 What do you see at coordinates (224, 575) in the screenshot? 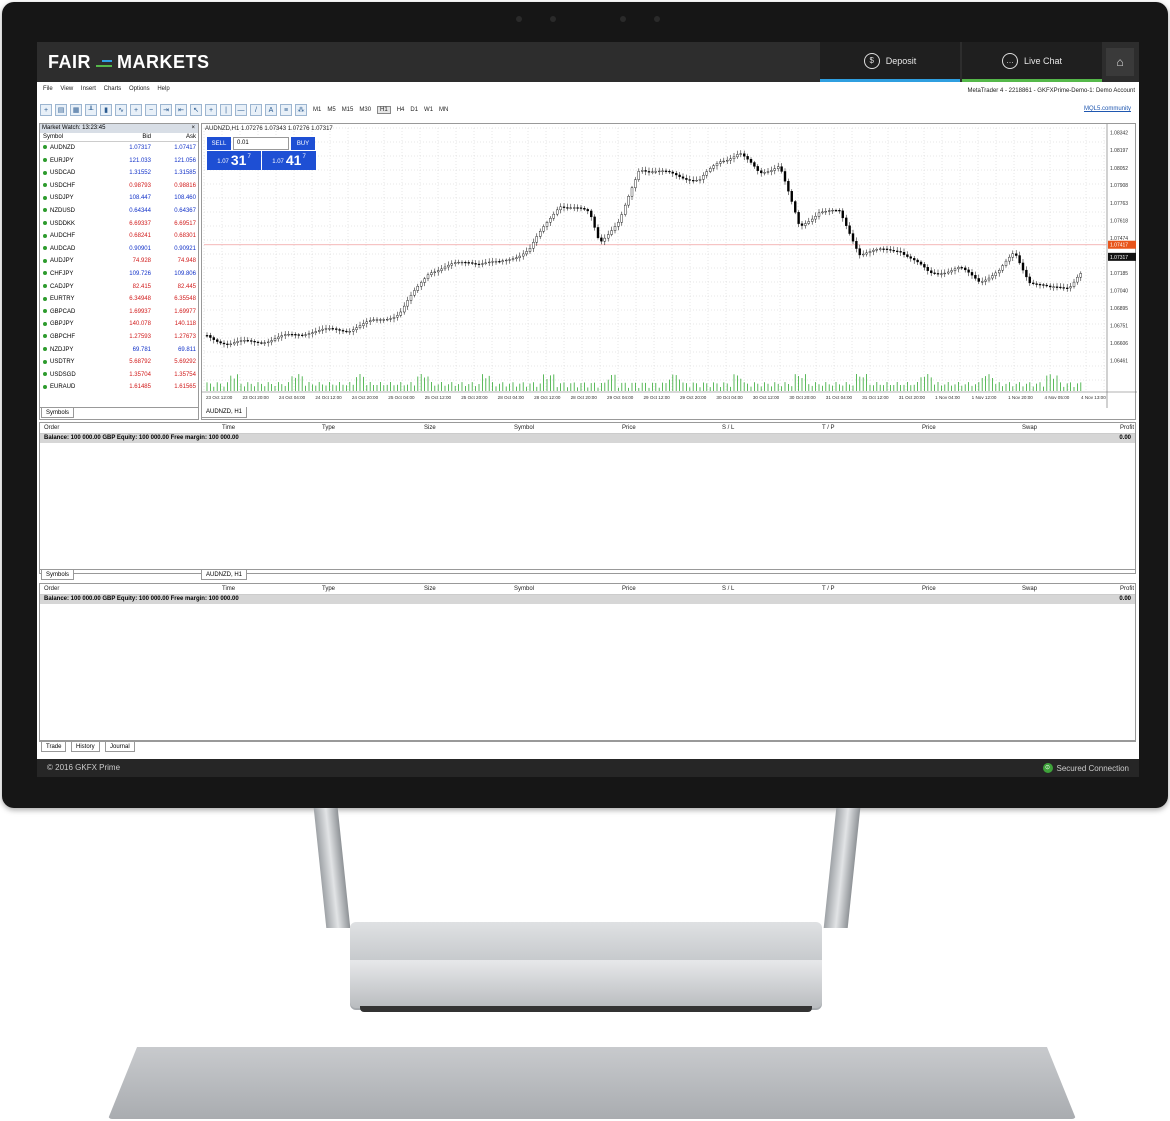
I see `tab-chart-2: AUDNZD, H1` at bounding box center [224, 575].